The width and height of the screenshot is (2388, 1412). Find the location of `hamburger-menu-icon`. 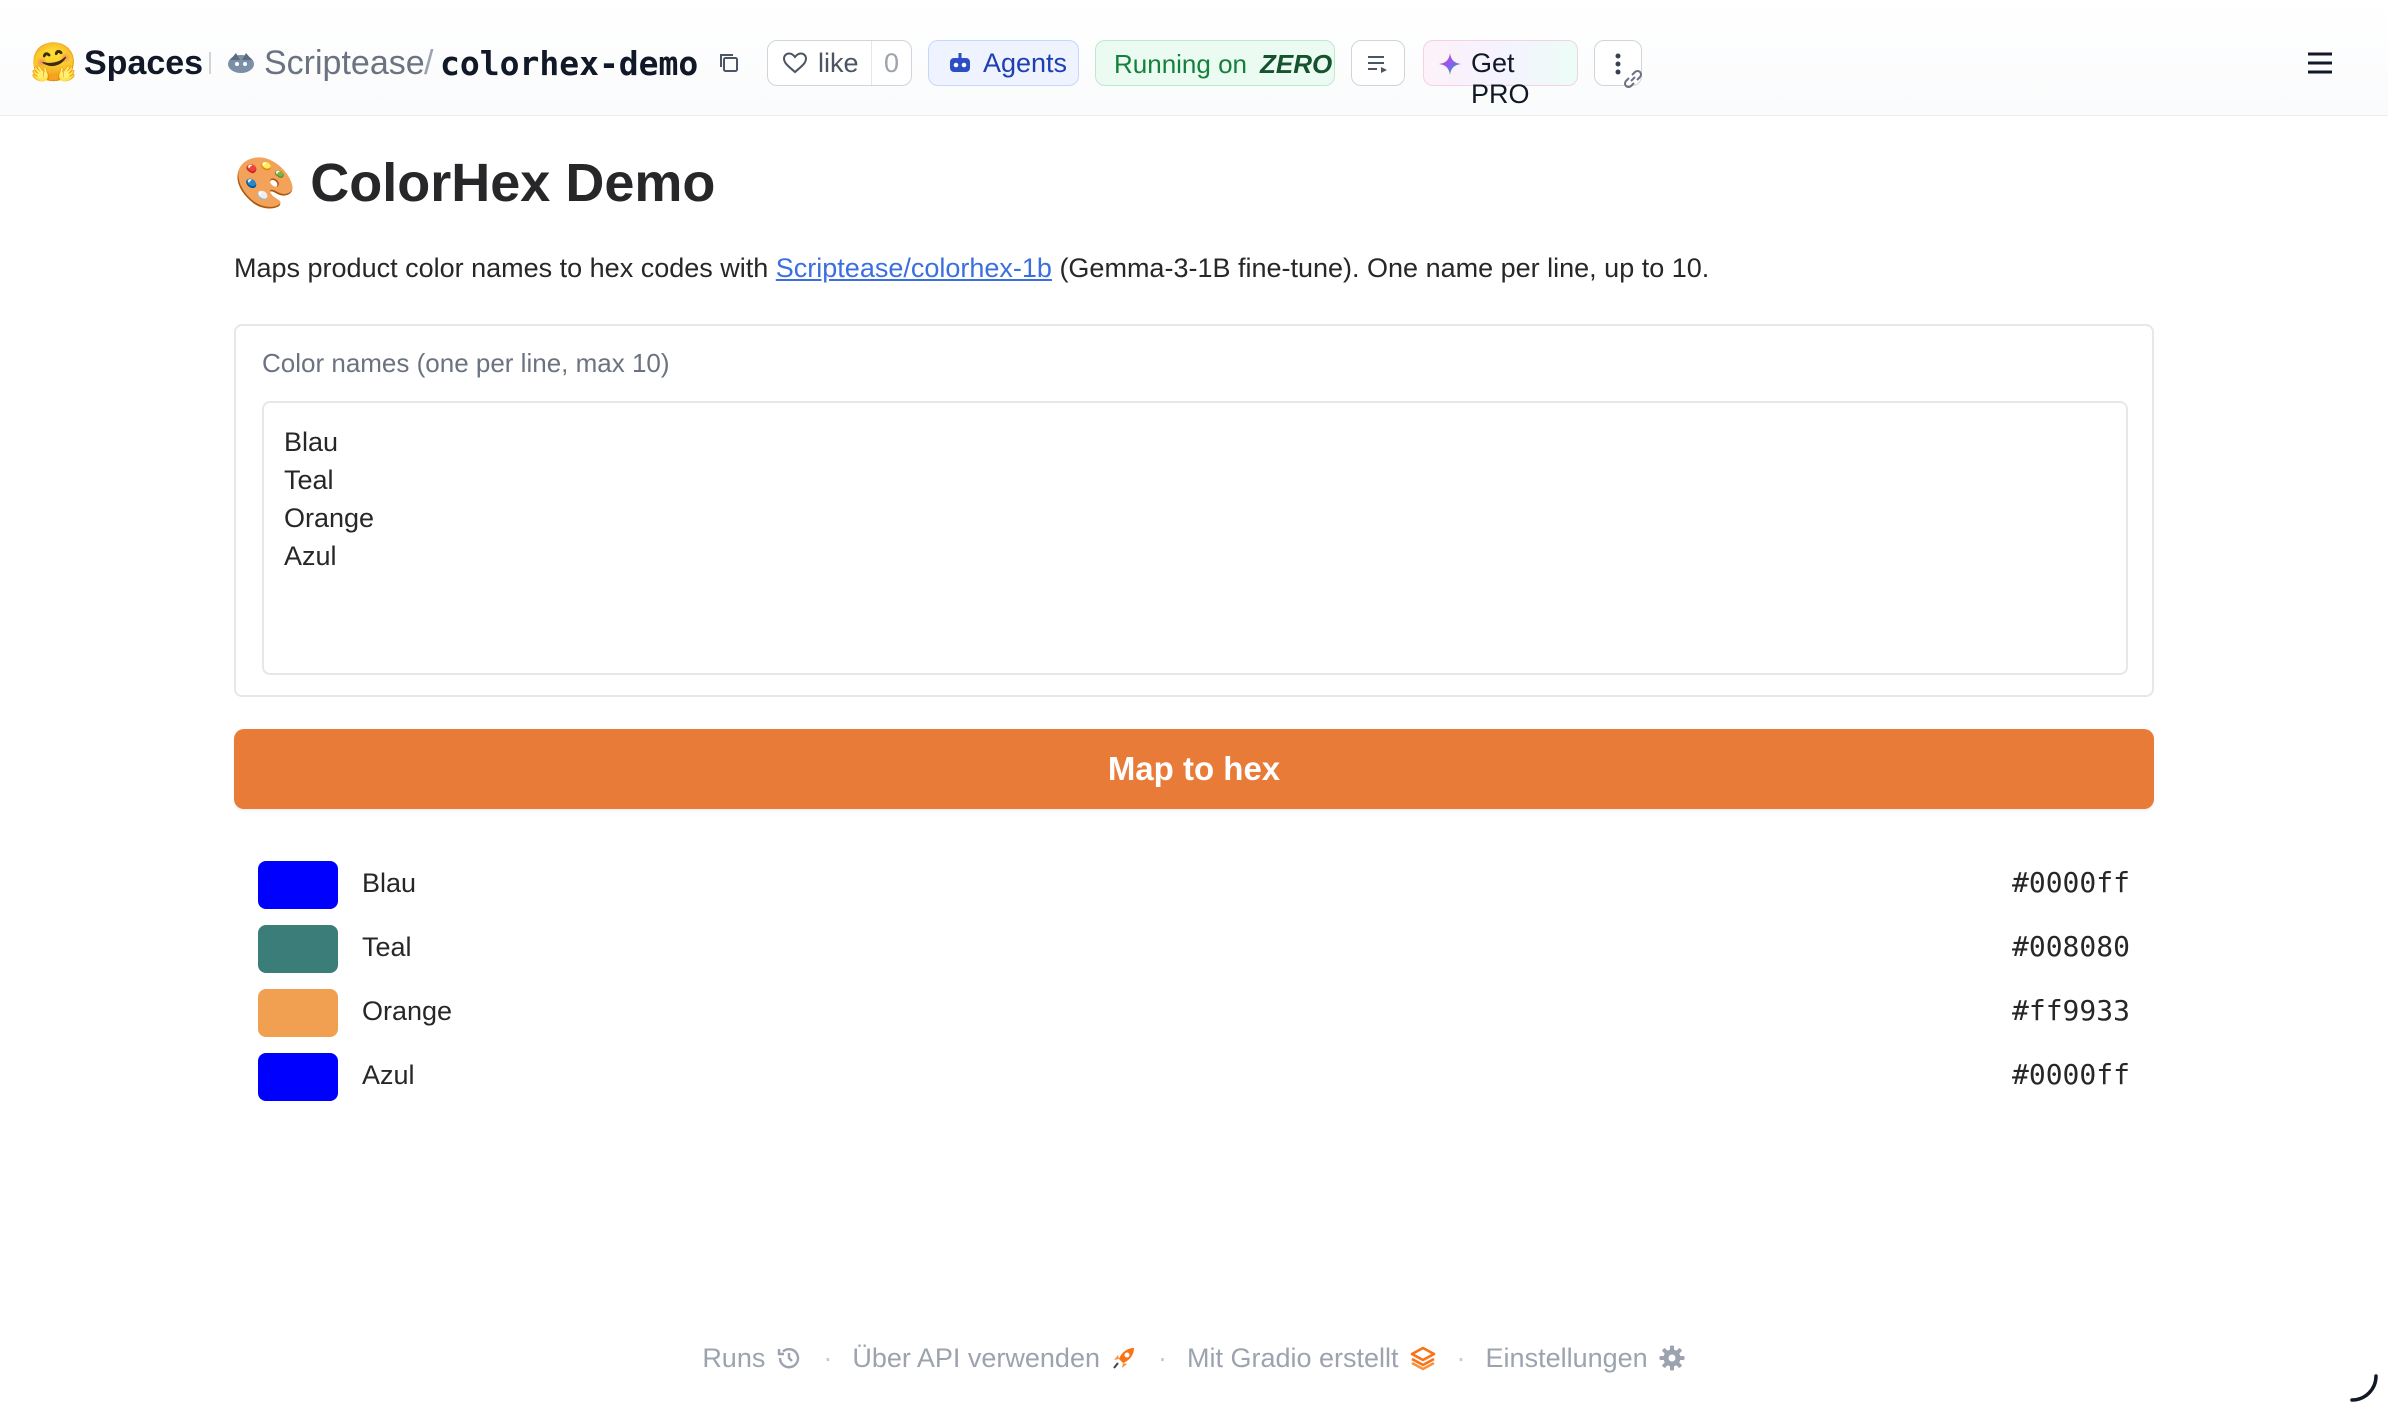

hamburger-menu-icon is located at coordinates (2320, 63).